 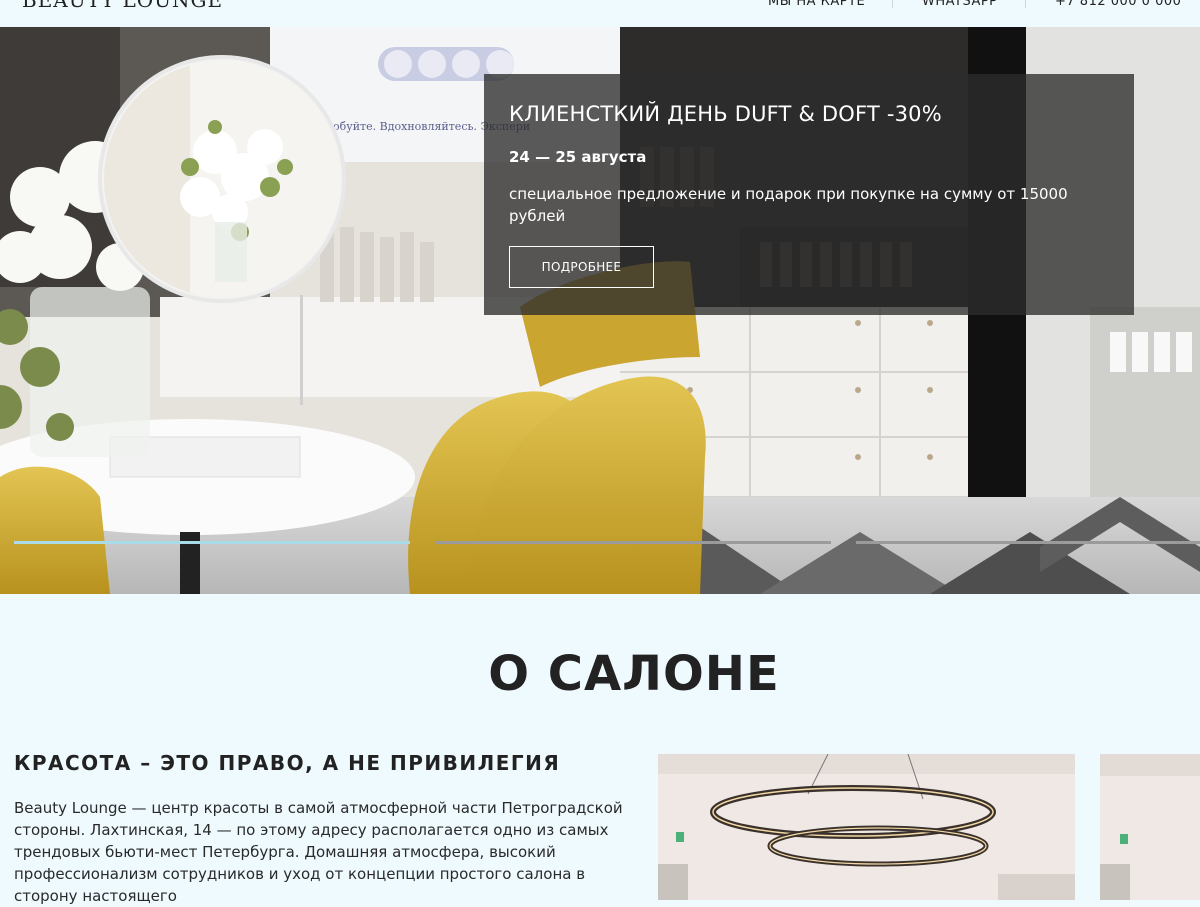 I want to click on more-details-button: ПОДРОБНЕЕ, so click(x=581, y=267).